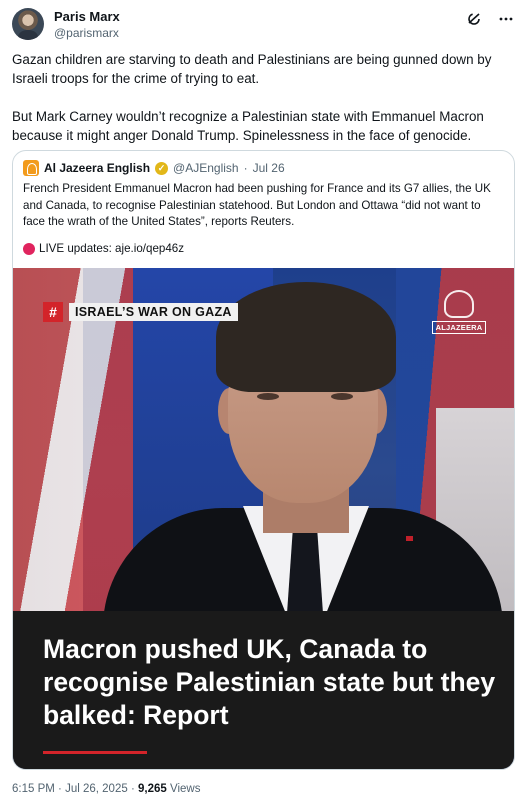 The width and height of the screenshot is (527, 800). I want to click on tweet-time: 6:15 PM, so click(33, 789).